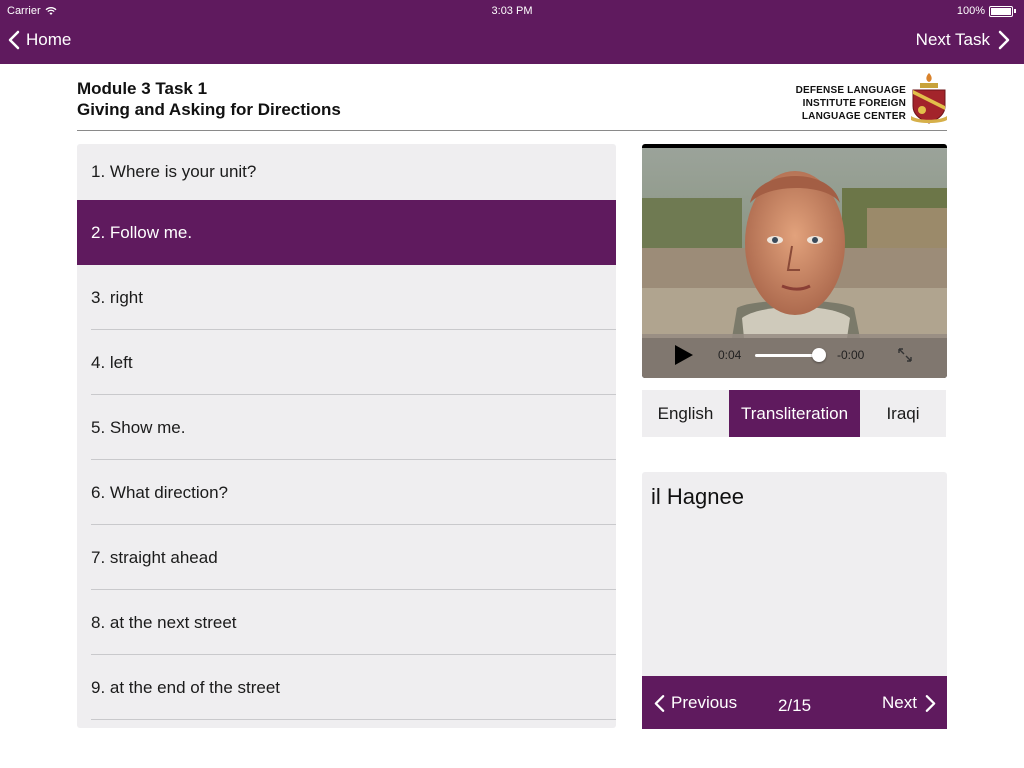 This screenshot has width=1024, height=768. Describe the element at coordinates (346, 297) in the screenshot. I see `list-item: 3. right` at that location.